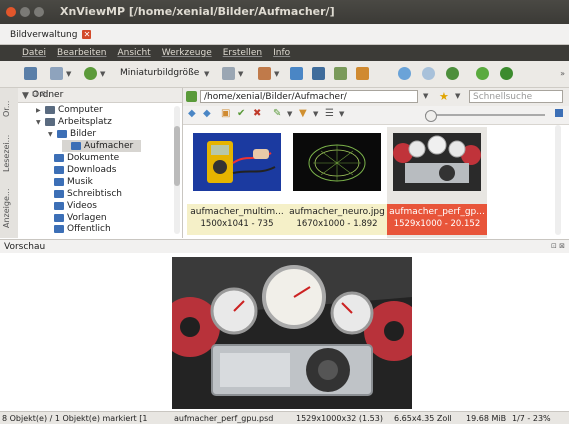  Describe the element at coordinates (329, 113) in the screenshot. I see `list-view-icon: ☰` at that location.